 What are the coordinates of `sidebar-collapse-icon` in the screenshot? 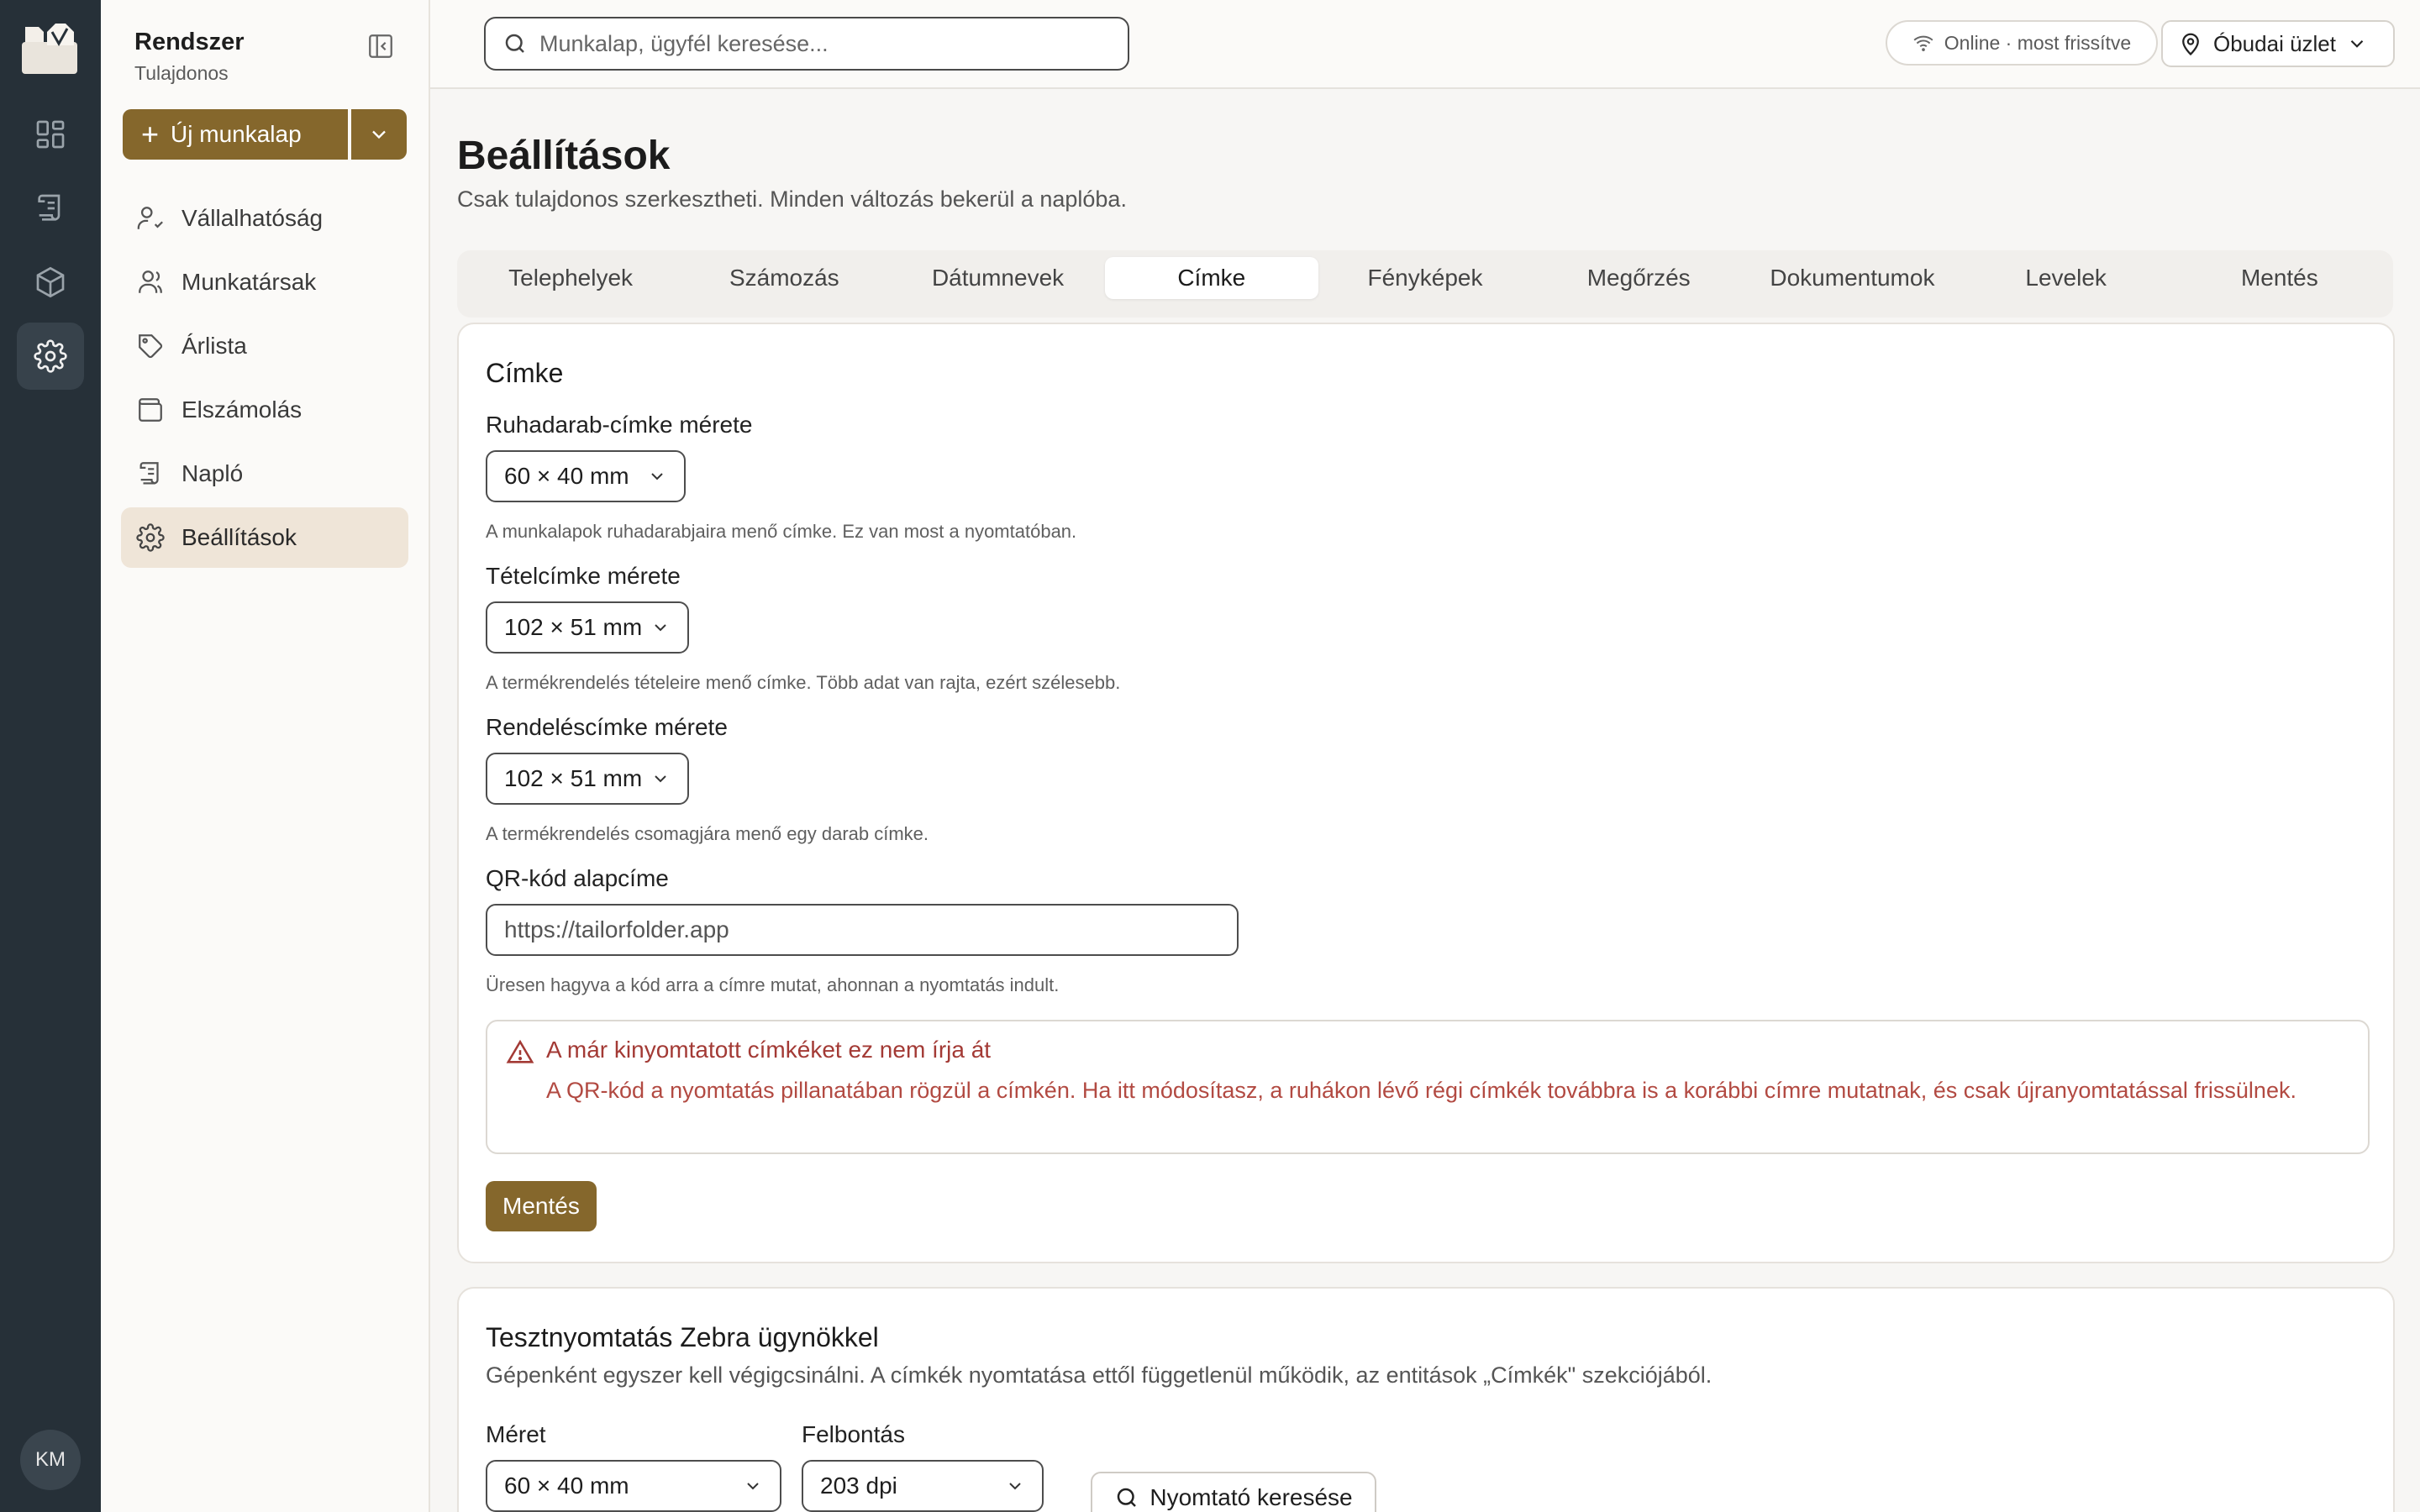 It's located at (381, 46).